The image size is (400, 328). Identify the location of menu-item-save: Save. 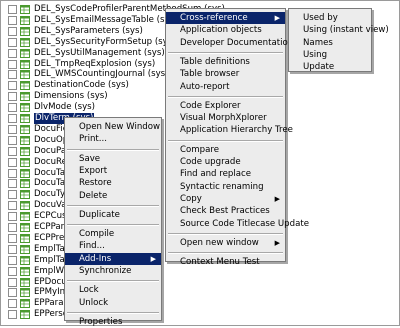
(113, 159).